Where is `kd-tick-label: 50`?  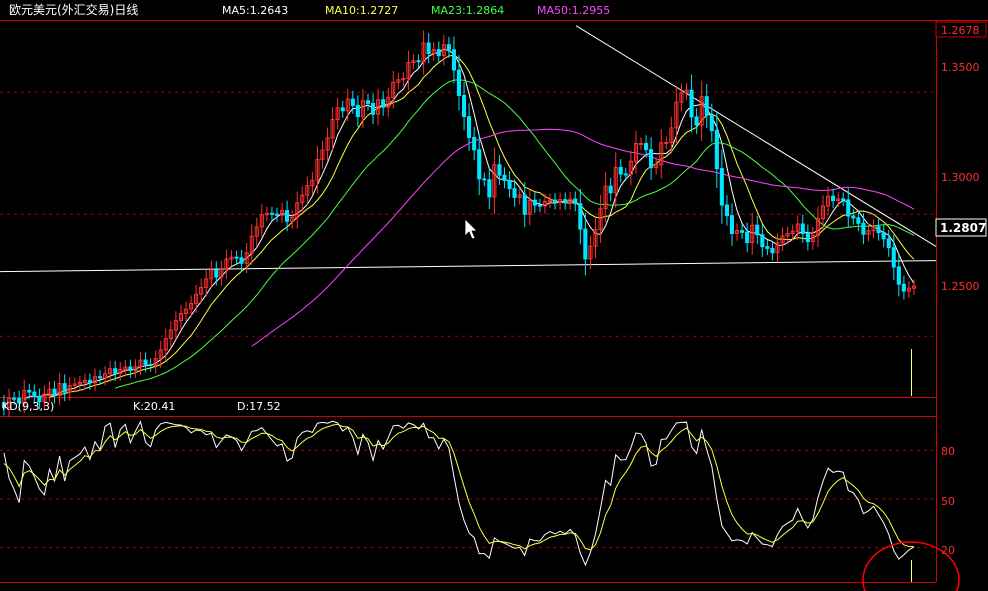 kd-tick-label: 50 is located at coordinates (948, 501).